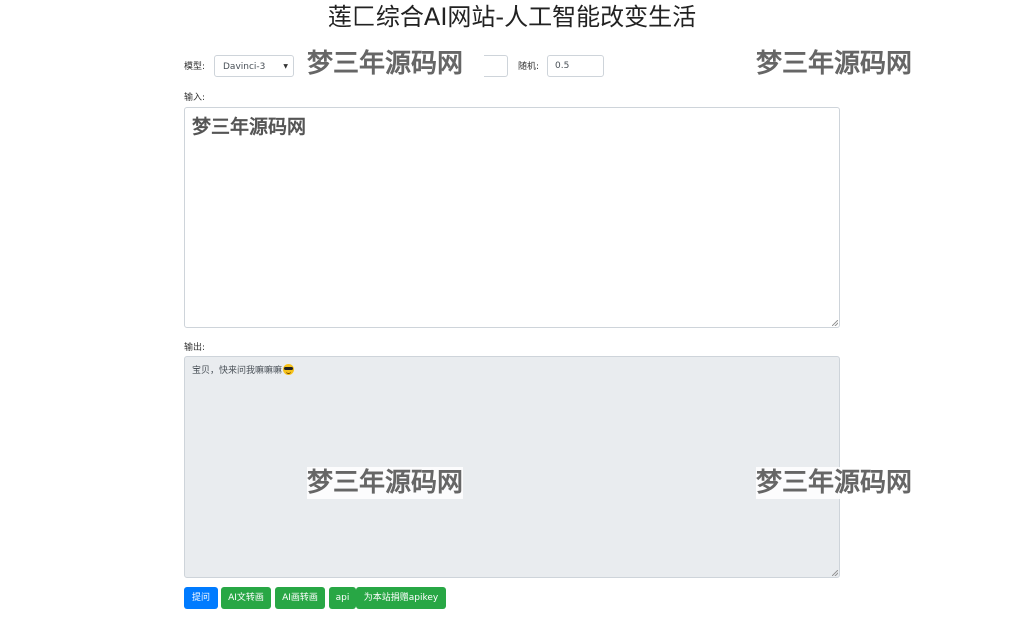 This screenshot has height=635, width=1024. Describe the element at coordinates (401, 598) in the screenshot. I see `donate-apikey-button: 为本站捐赠apikey` at that location.